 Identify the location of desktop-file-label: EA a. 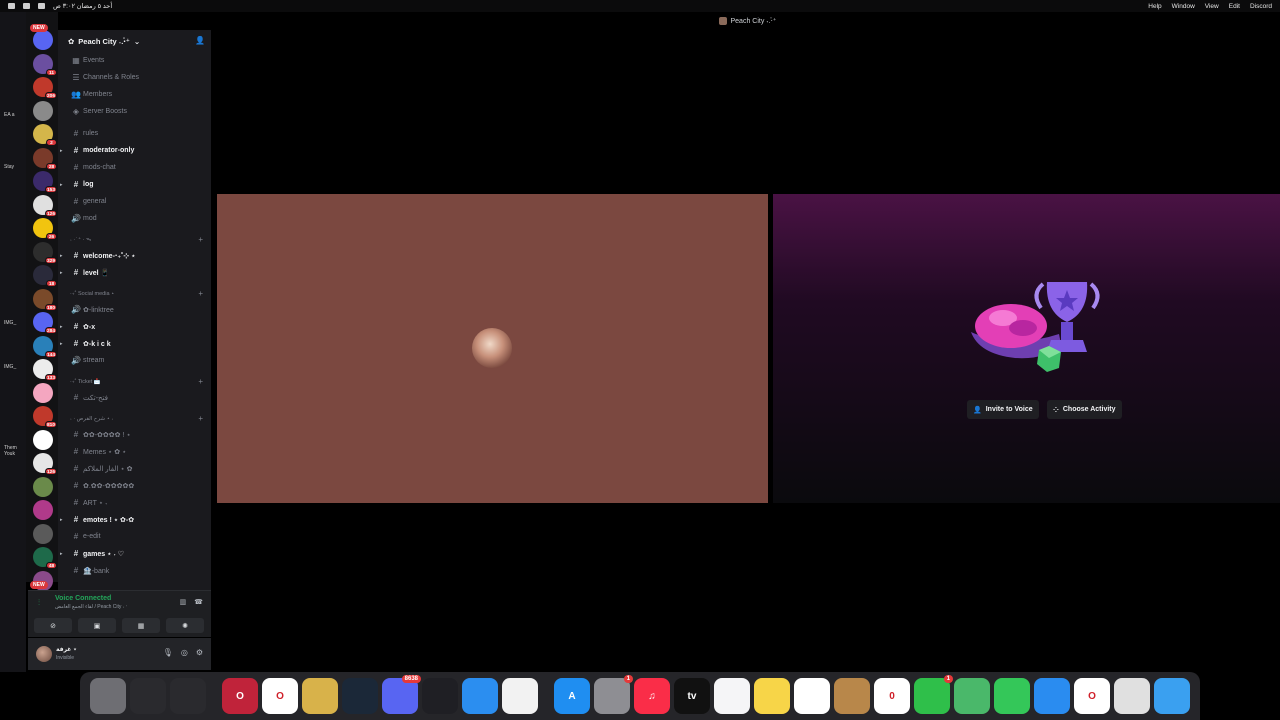
(9, 115).